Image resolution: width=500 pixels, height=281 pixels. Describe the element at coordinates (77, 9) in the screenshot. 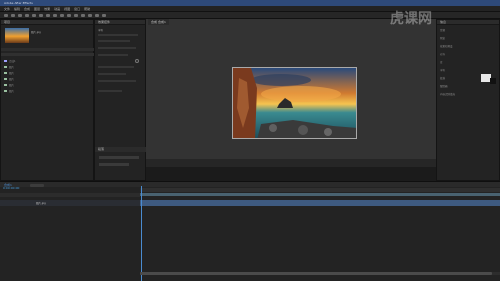

I see `menu-item-7: 窗口` at that location.